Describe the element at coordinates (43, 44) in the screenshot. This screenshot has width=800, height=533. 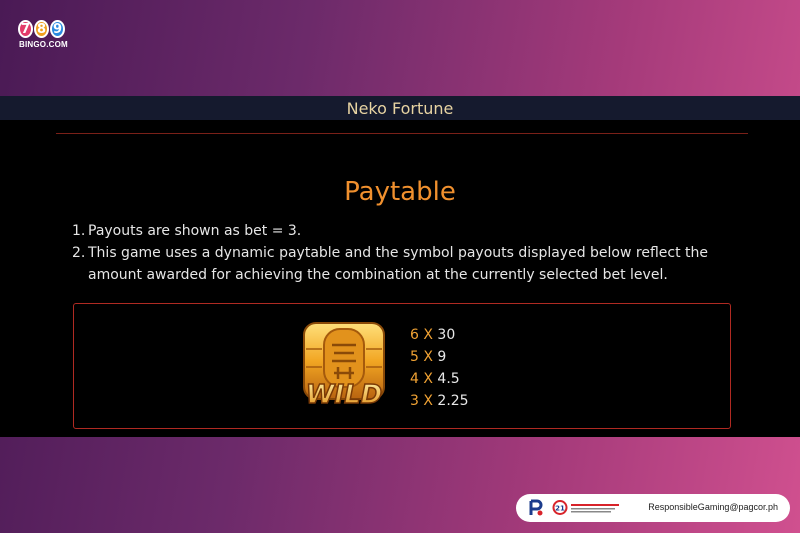
I see `logo-subtitle: BINGO.COM` at that location.